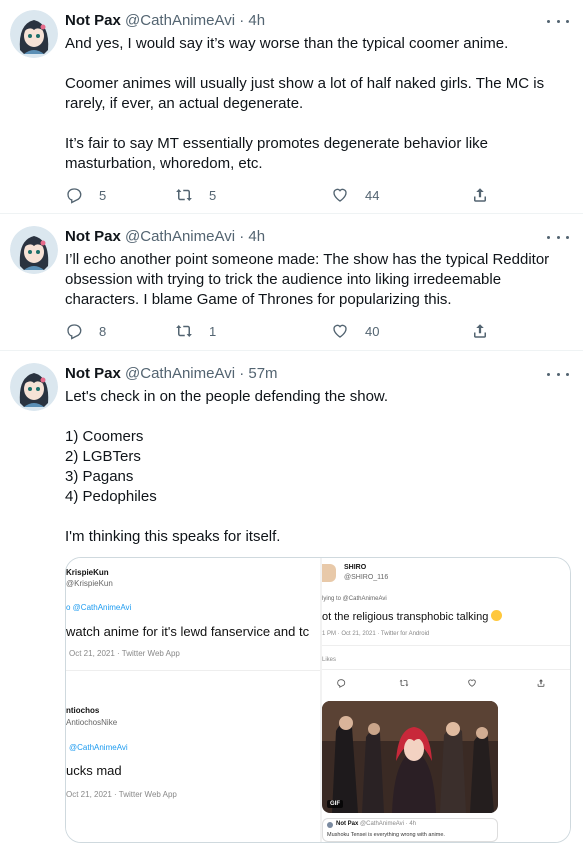 This screenshot has width=583, height=851. I want to click on reply-count: 5, so click(103, 195).